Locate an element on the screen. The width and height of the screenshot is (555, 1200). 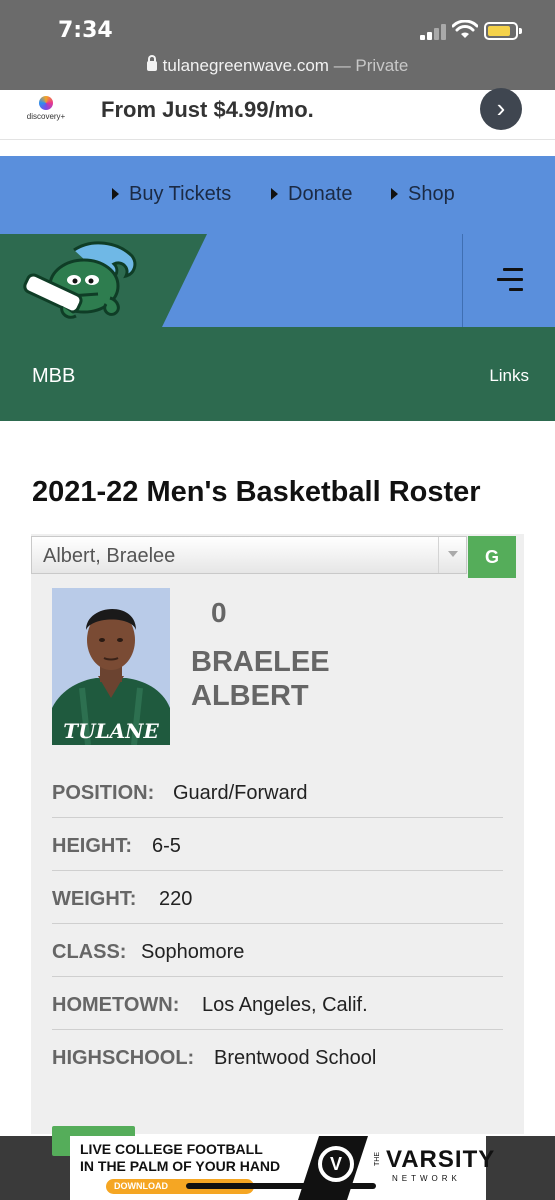
ad-brand-logo: discovery+ is located at coordinates (46, 108).